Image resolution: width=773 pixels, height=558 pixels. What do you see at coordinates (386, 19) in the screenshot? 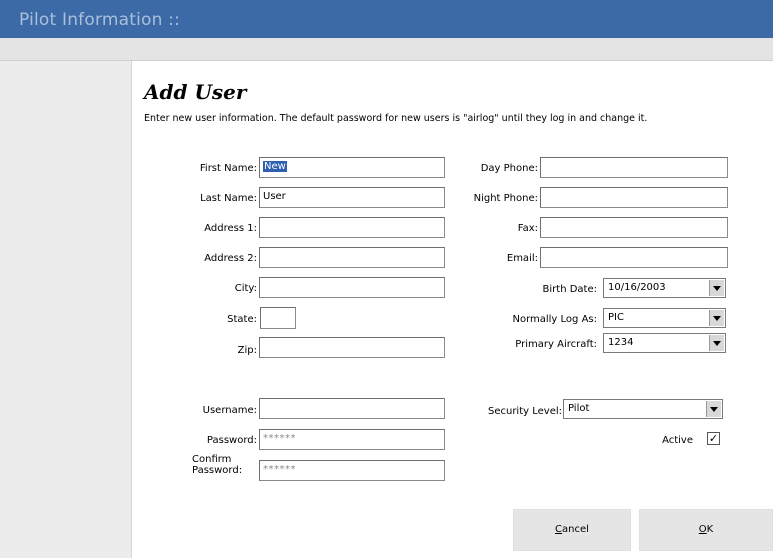
I see `title-bar: Pilot Information ::` at bounding box center [386, 19].